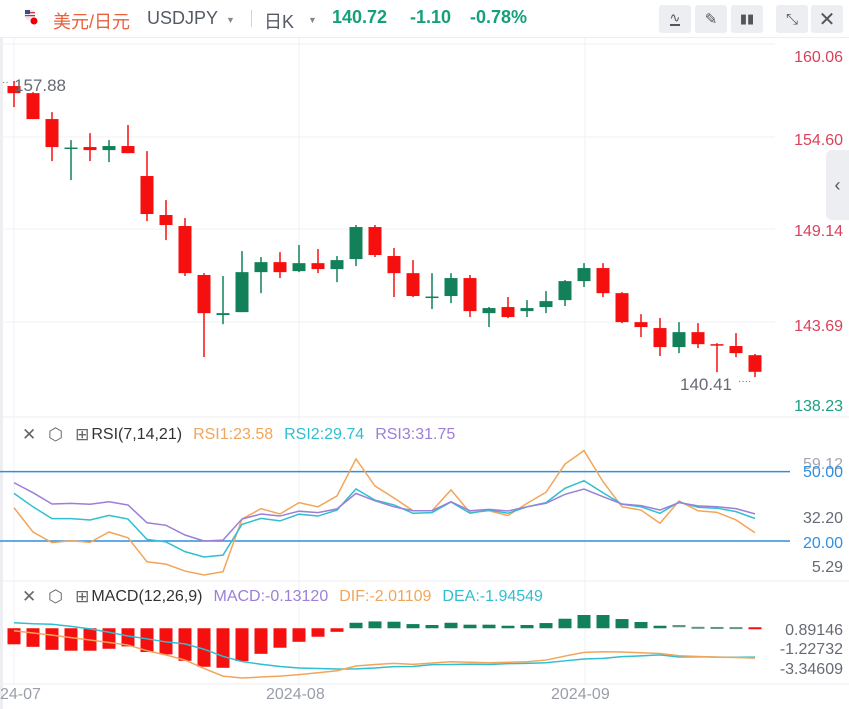 Image resolution: width=849 pixels, height=709 pixels. I want to click on macd-title: MACD(12,26,9), so click(147, 596).